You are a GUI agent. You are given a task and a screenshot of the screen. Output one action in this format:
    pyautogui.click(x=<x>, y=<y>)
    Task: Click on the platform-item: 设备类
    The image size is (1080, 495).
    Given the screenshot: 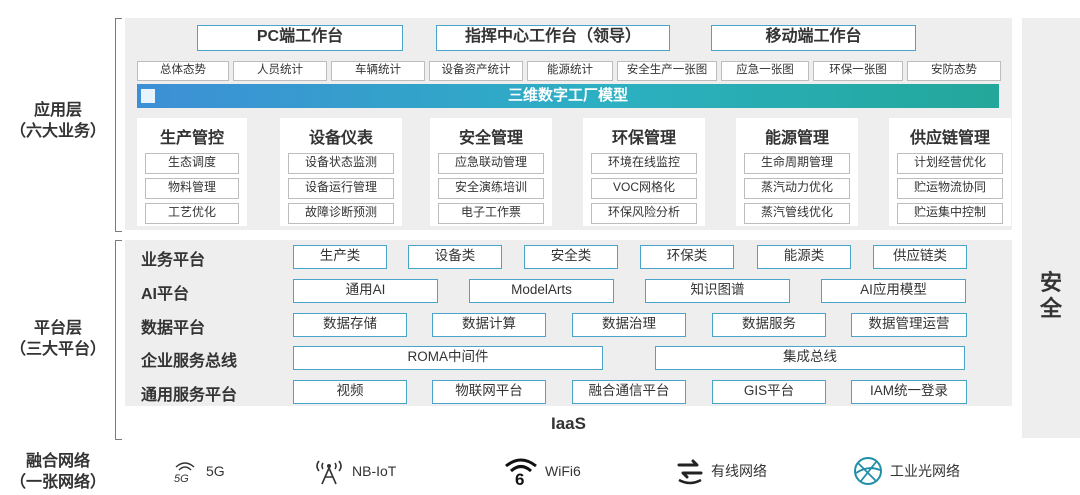 What is the action you would take?
    pyautogui.click(x=455, y=257)
    